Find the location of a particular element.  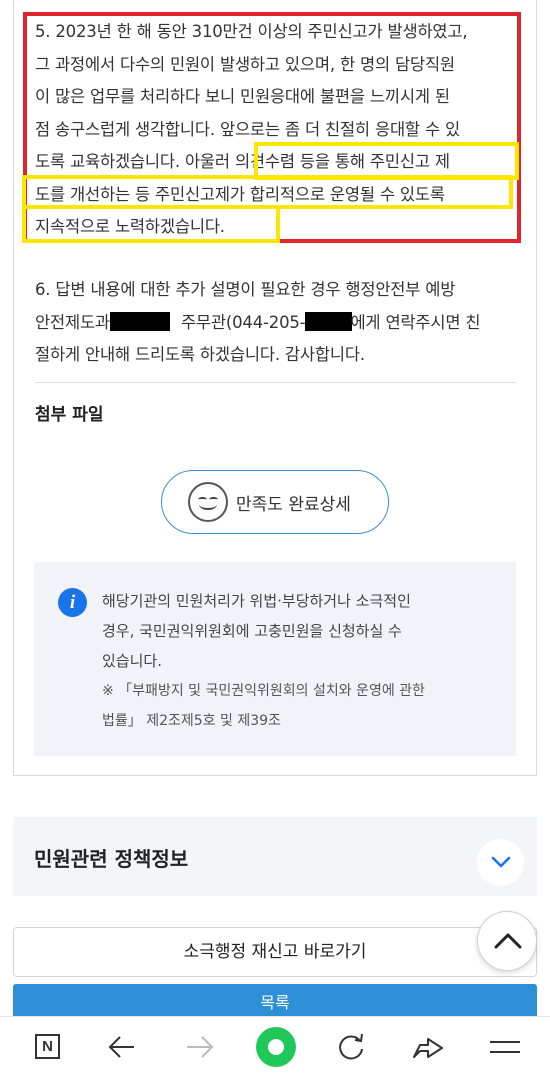

answer-line: 안전제도과 주무관(044-205- 에게 연락주시면 친 is located at coordinates (280, 323).